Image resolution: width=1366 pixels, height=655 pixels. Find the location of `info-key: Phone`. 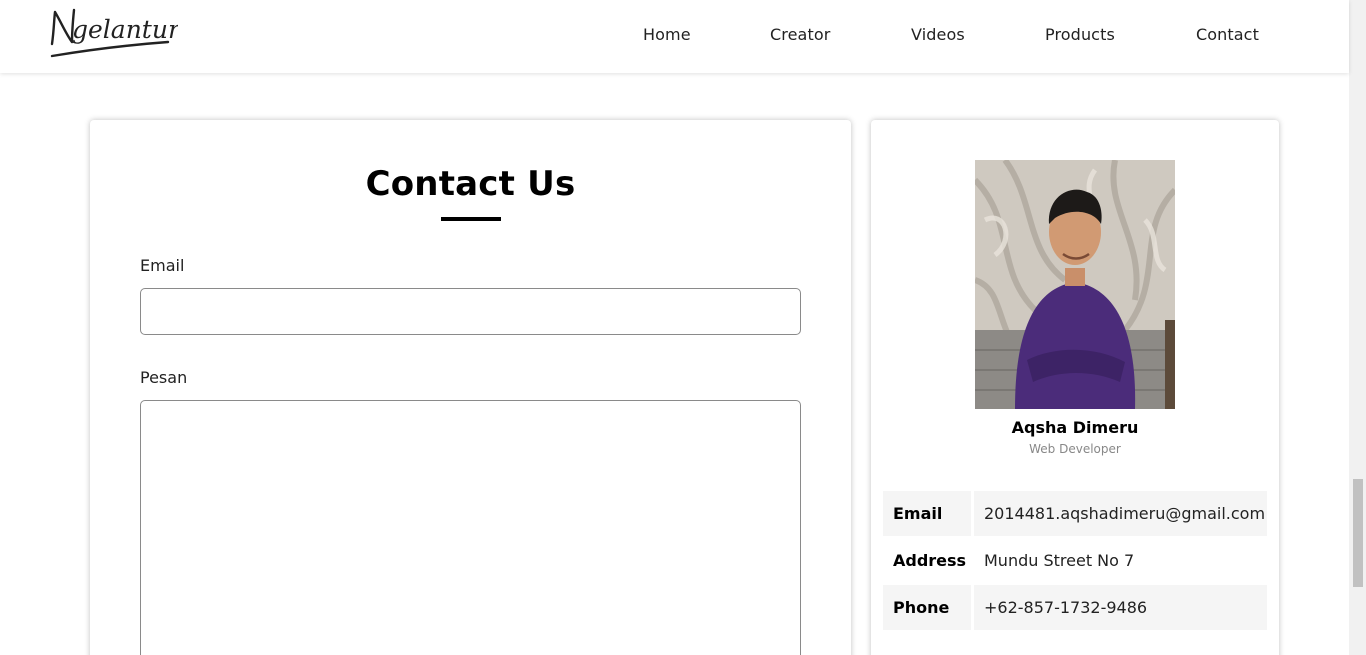

info-key: Phone is located at coordinates (927, 607).